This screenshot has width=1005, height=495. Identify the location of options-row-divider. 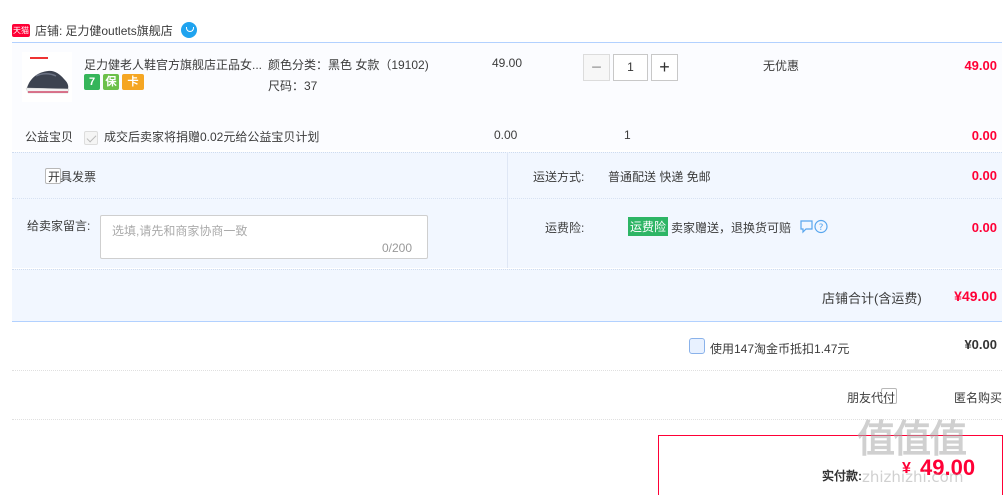
(507, 198).